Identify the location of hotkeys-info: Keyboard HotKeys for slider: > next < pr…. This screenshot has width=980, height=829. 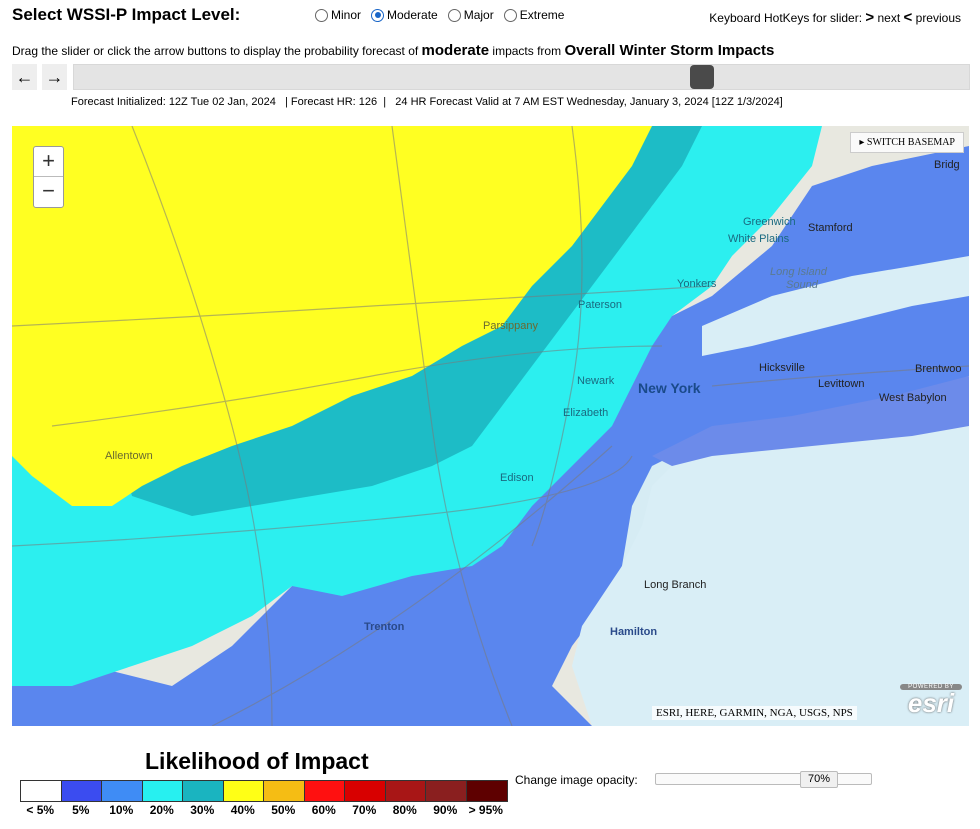
(835, 17).